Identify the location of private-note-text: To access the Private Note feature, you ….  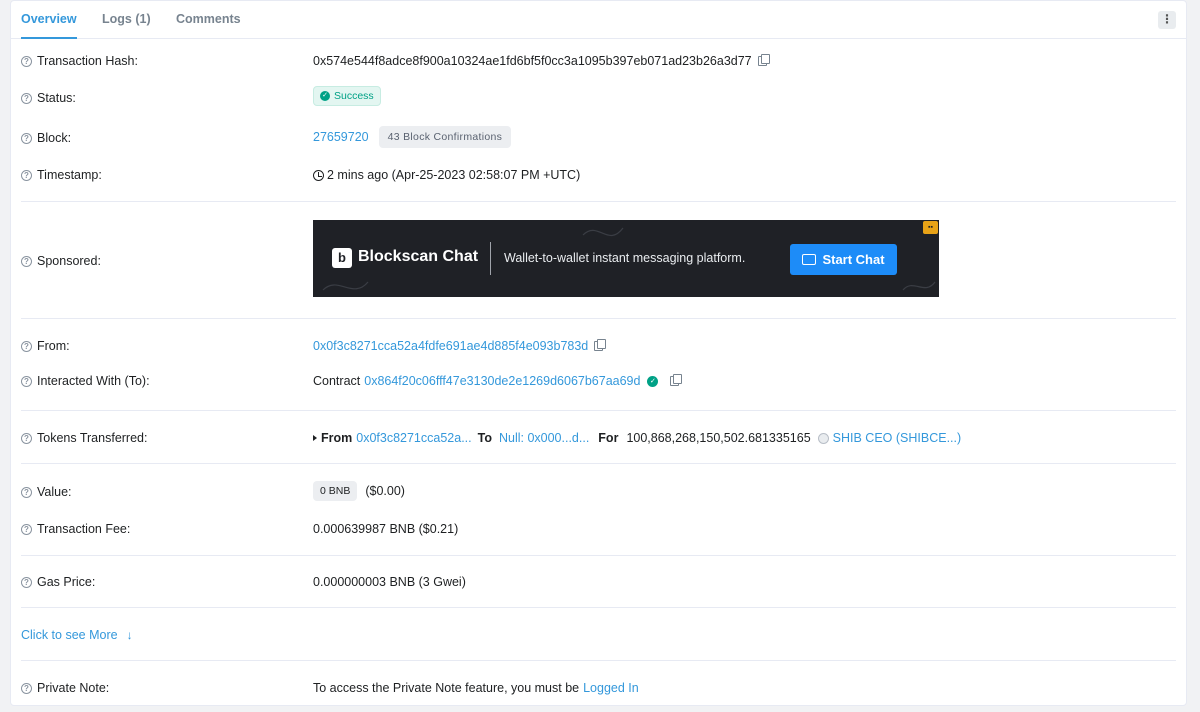
(446, 688).